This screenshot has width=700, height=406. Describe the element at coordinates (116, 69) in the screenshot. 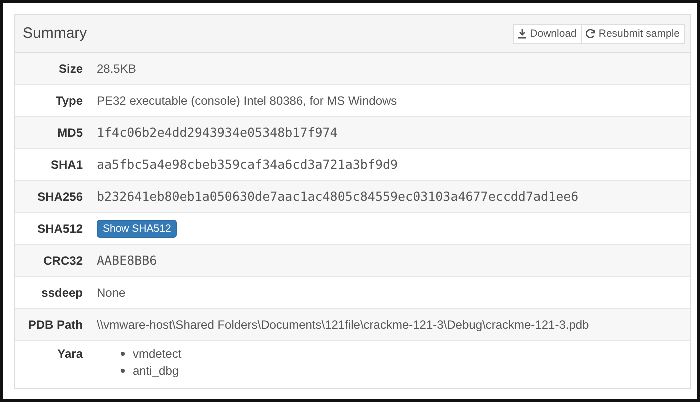

I see `field-value: 28.5KB` at that location.